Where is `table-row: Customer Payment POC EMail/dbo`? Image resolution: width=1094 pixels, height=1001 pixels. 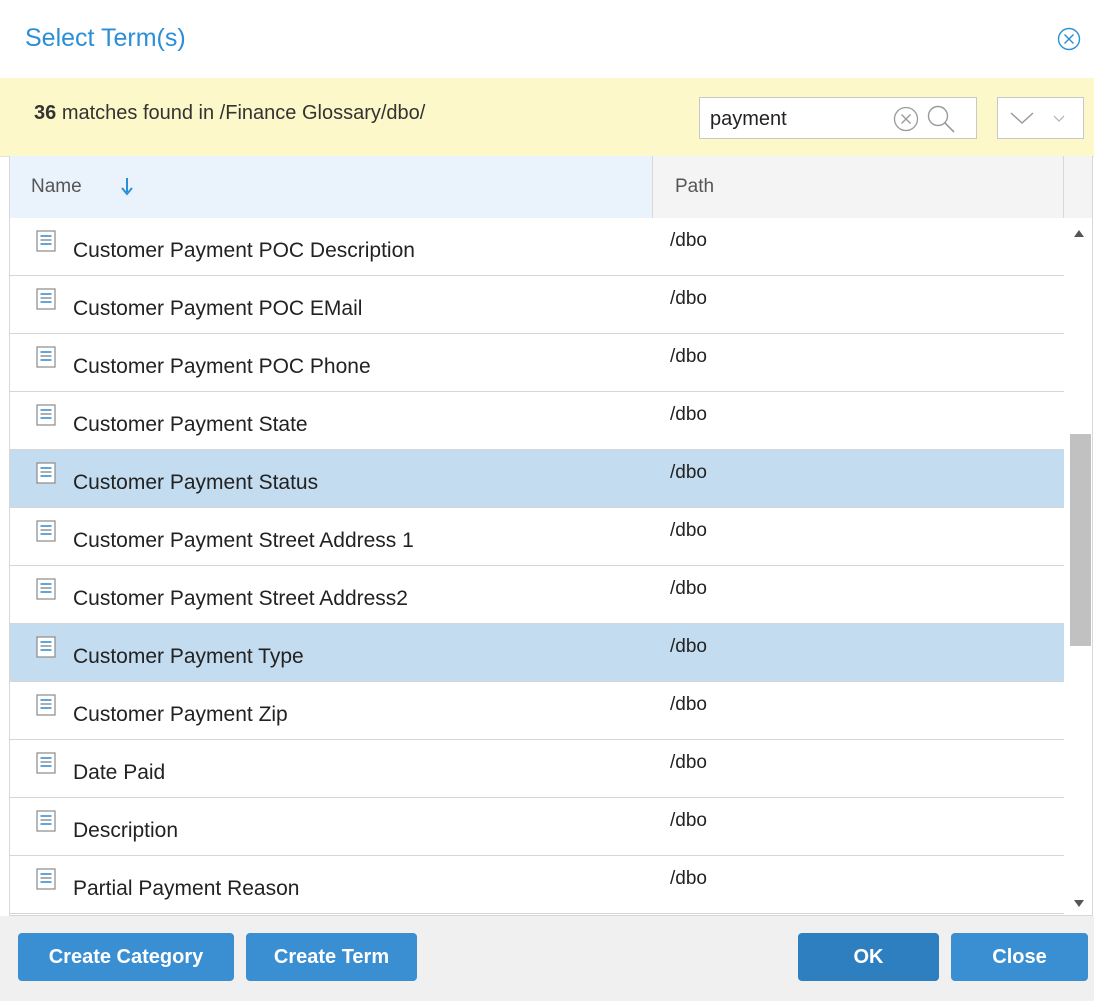
table-row: Customer Payment POC EMail/dbo is located at coordinates (537, 305).